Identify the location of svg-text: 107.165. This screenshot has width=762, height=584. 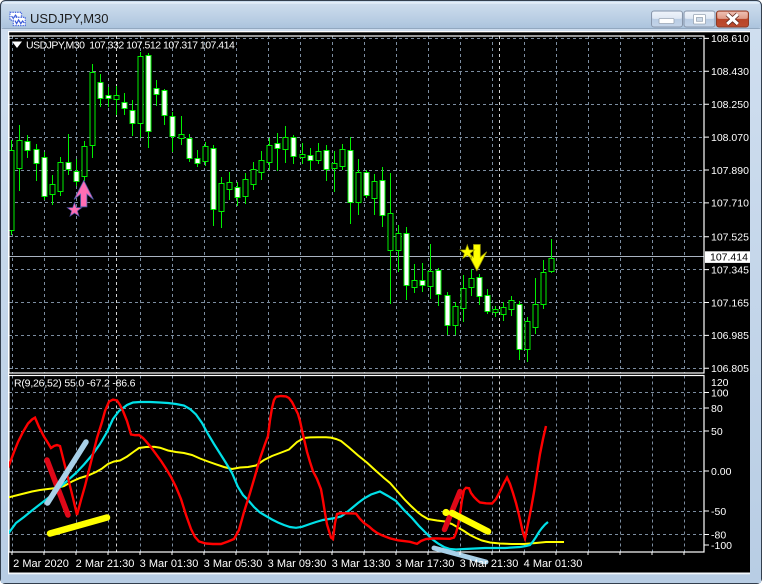
(730, 303).